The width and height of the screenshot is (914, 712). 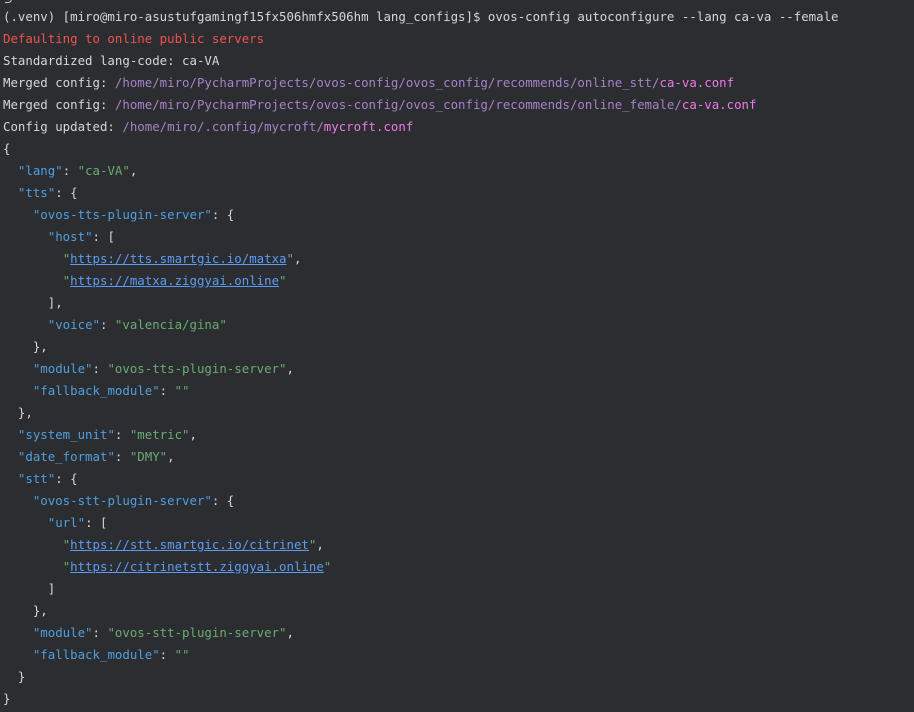 What do you see at coordinates (170, 324) in the screenshot?
I see `json-string: "valencia/gina"` at bounding box center [170, 324].